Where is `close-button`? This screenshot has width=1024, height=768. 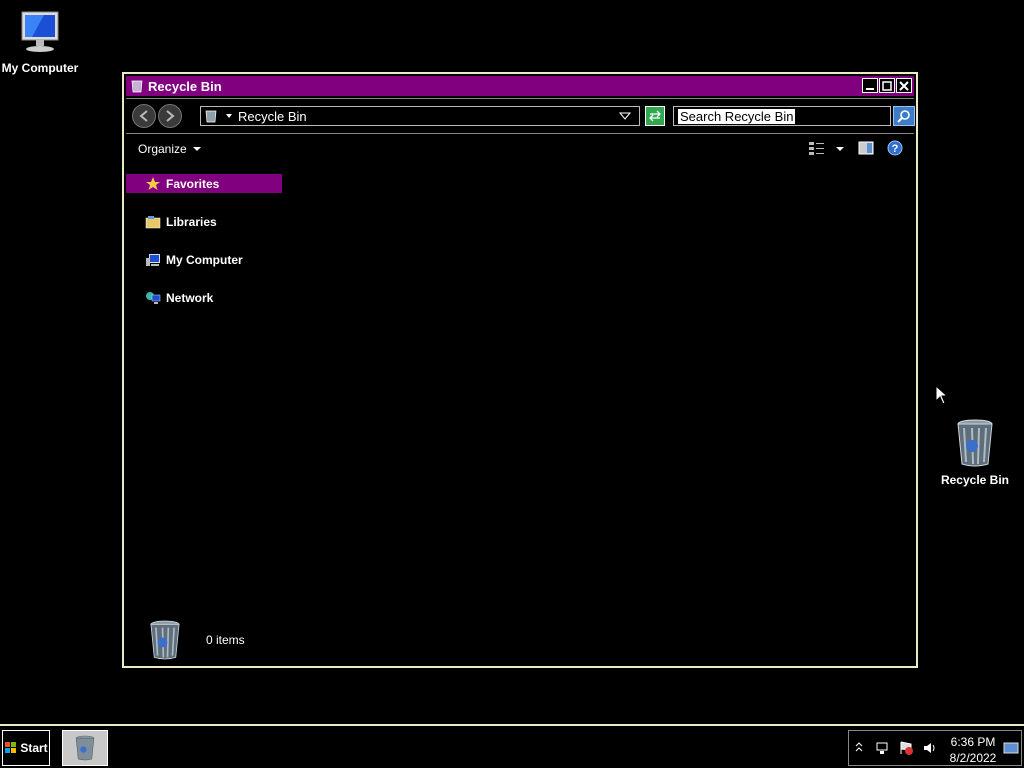
close-button is located at coordinates (904, 85).